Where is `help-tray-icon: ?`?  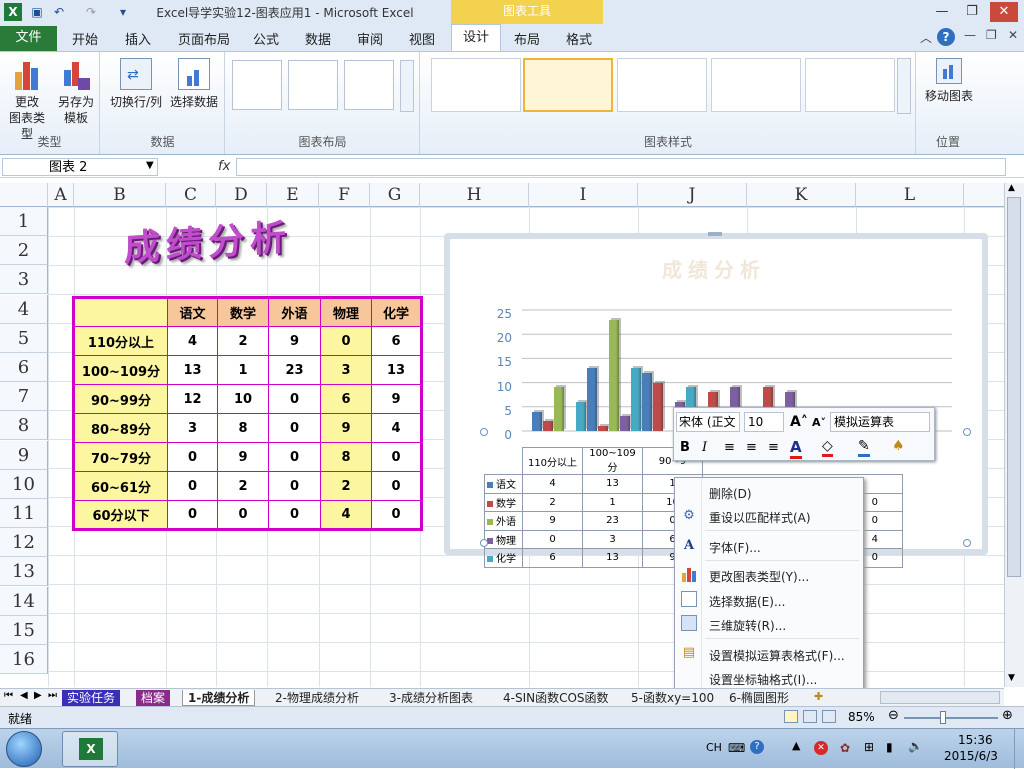 help-tray-icon: ? is located at coordinates (757, 747).